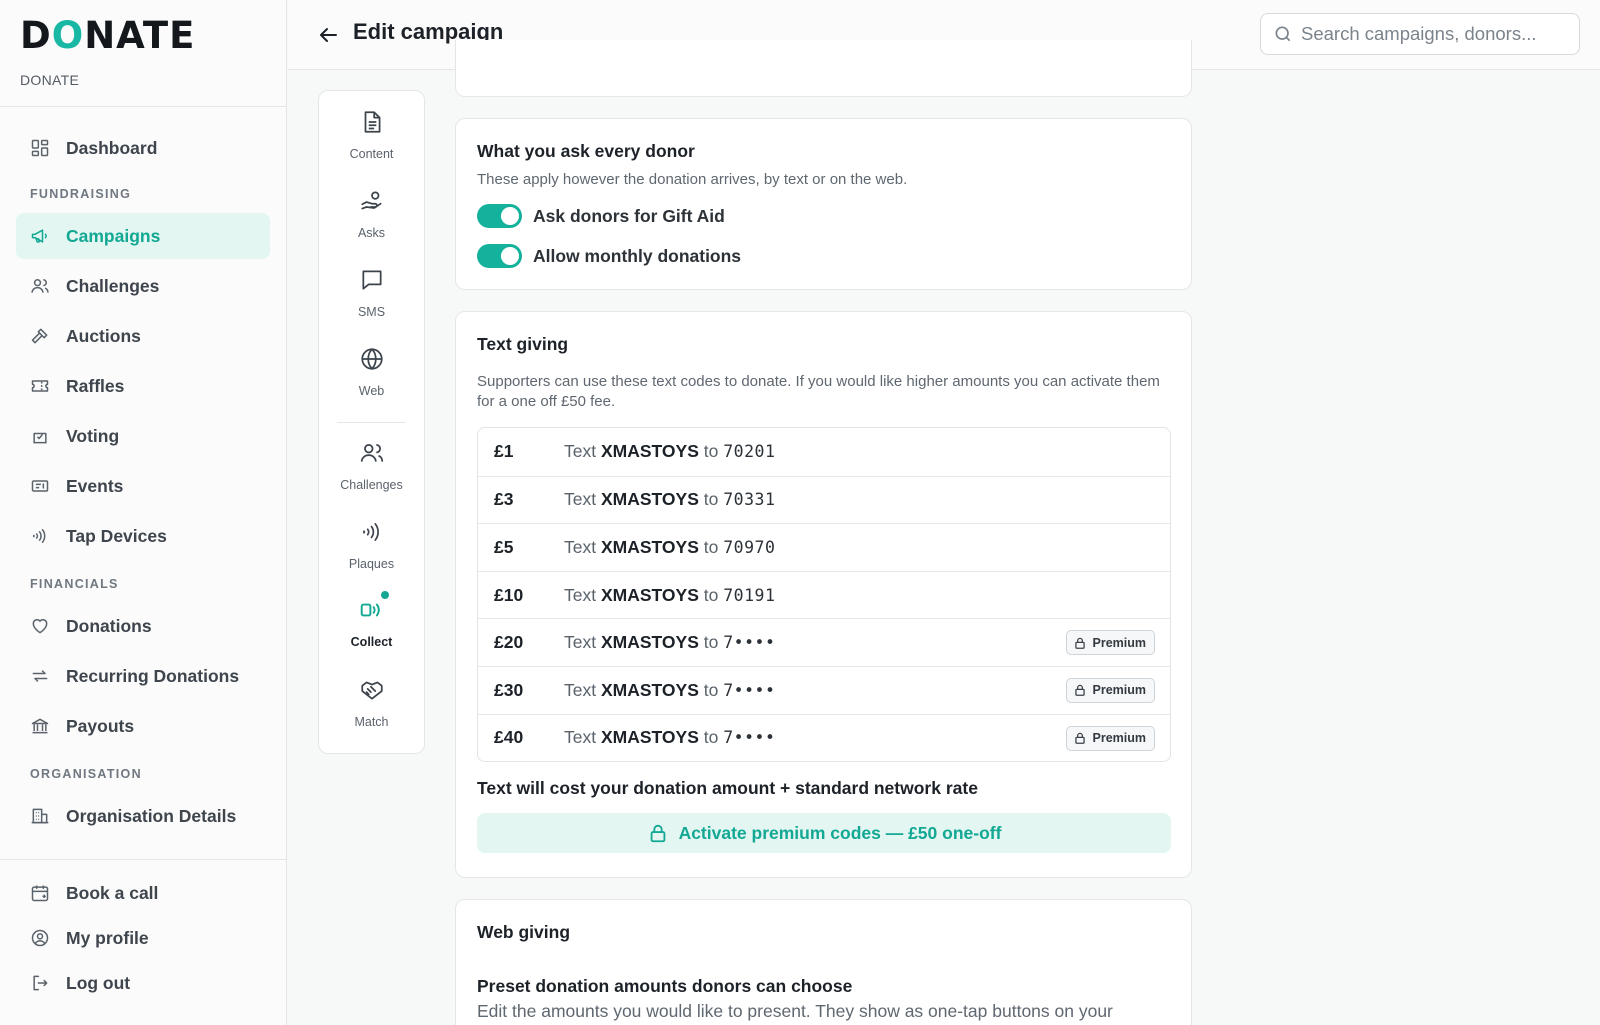  What do you see at coordinates (81, 194) in the screenshot?
I see `nav-section-fundraising: FUNDRAISING` at bounding box center [81, 194].